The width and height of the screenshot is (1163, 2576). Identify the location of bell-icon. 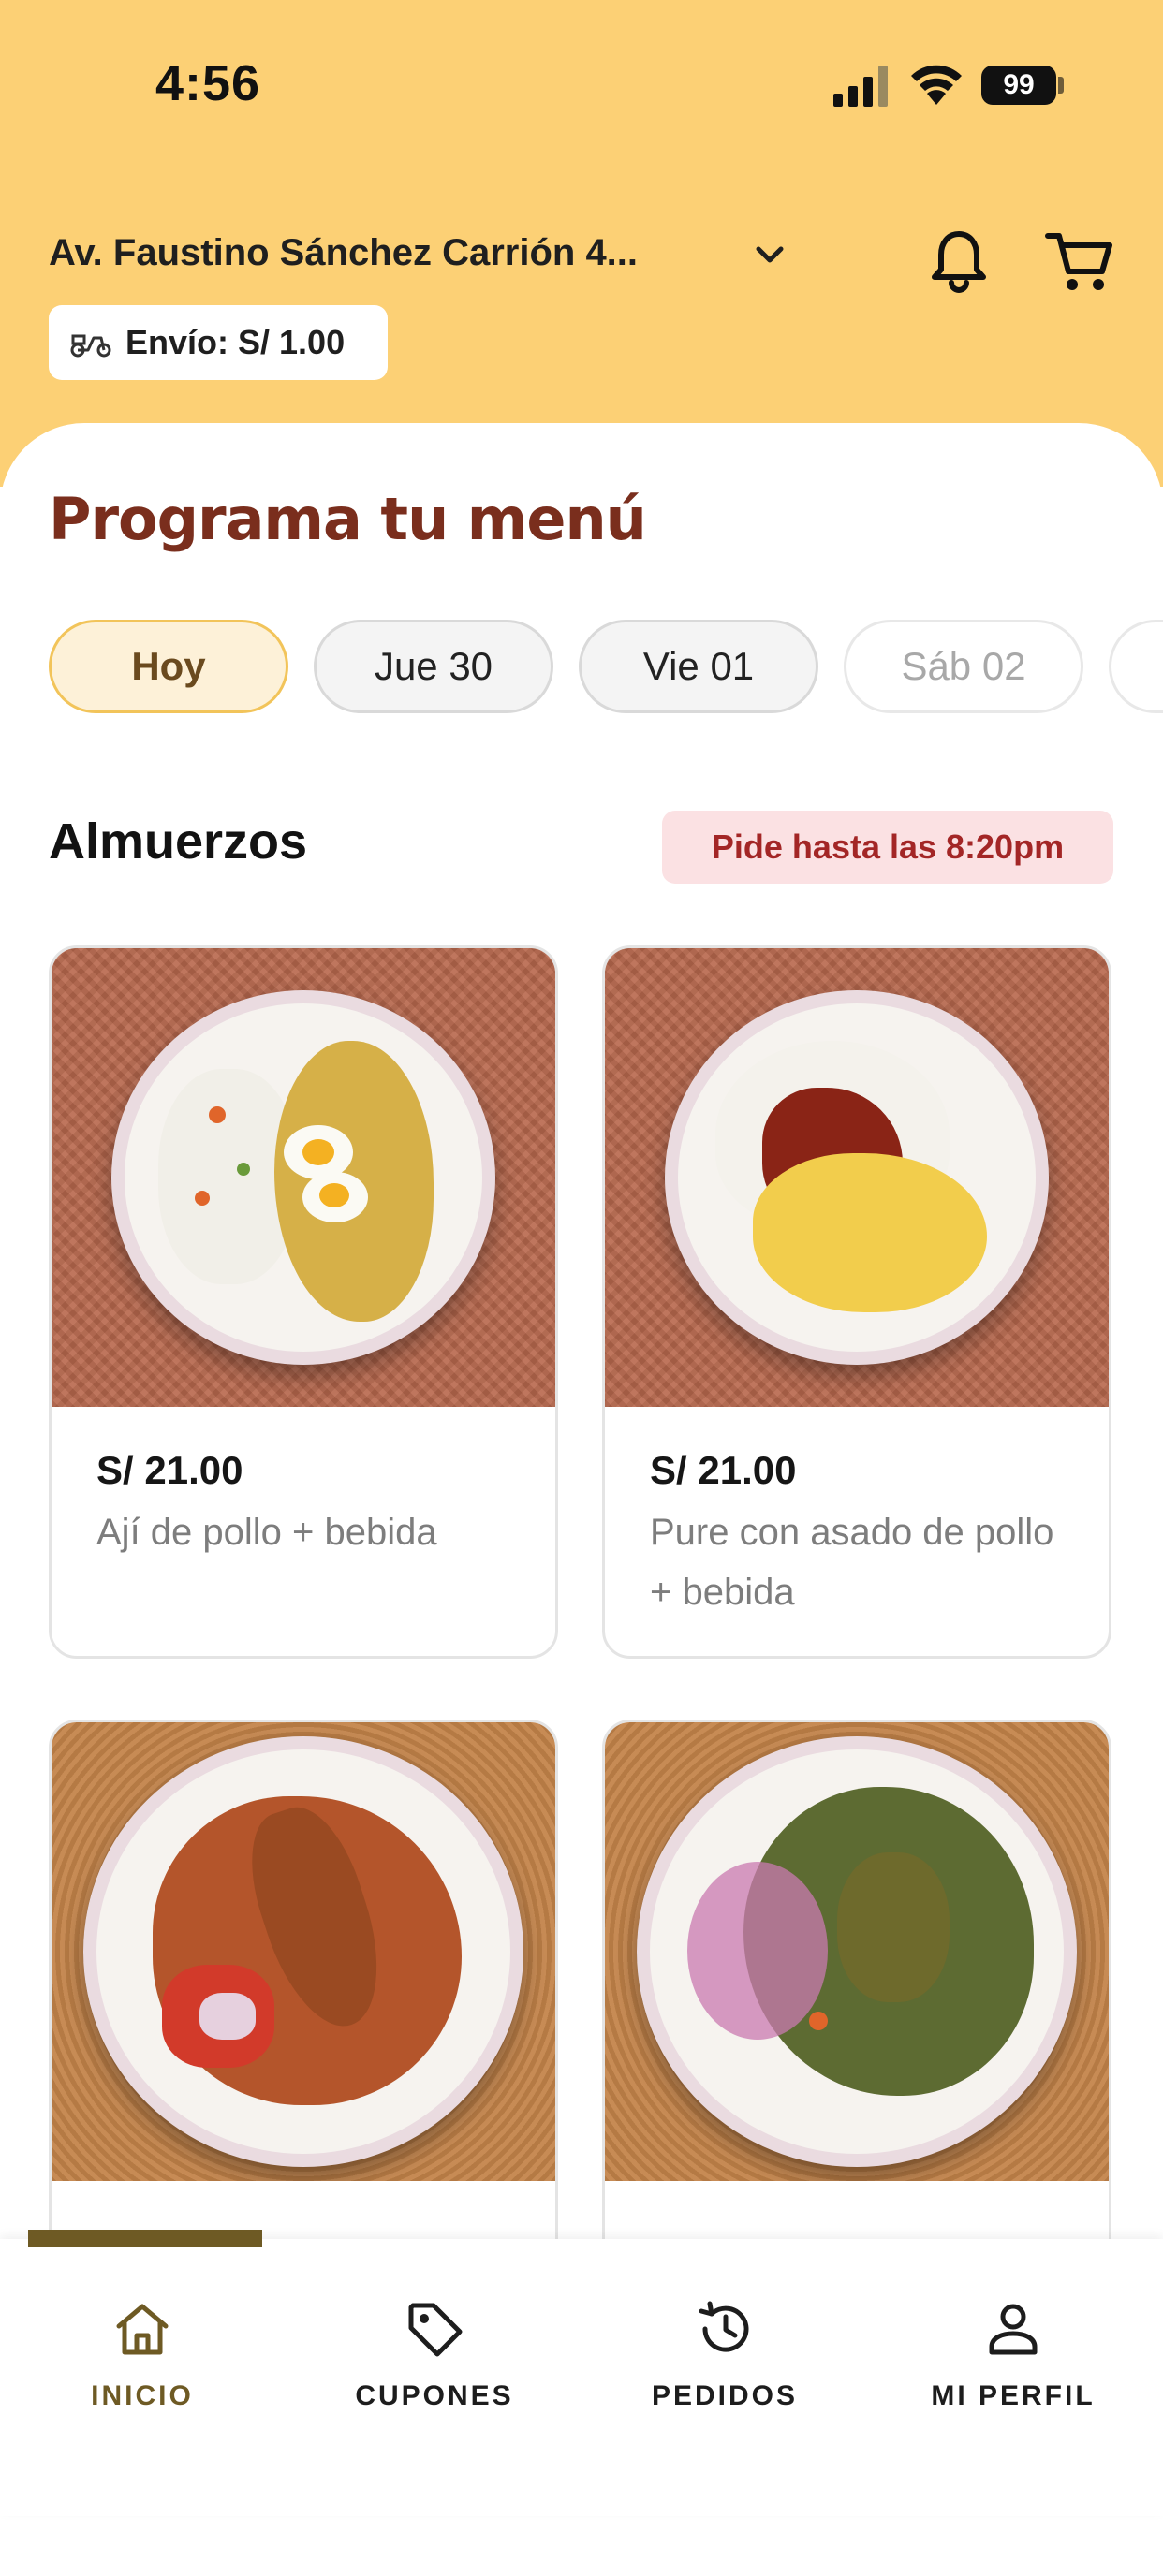
(959, 260).